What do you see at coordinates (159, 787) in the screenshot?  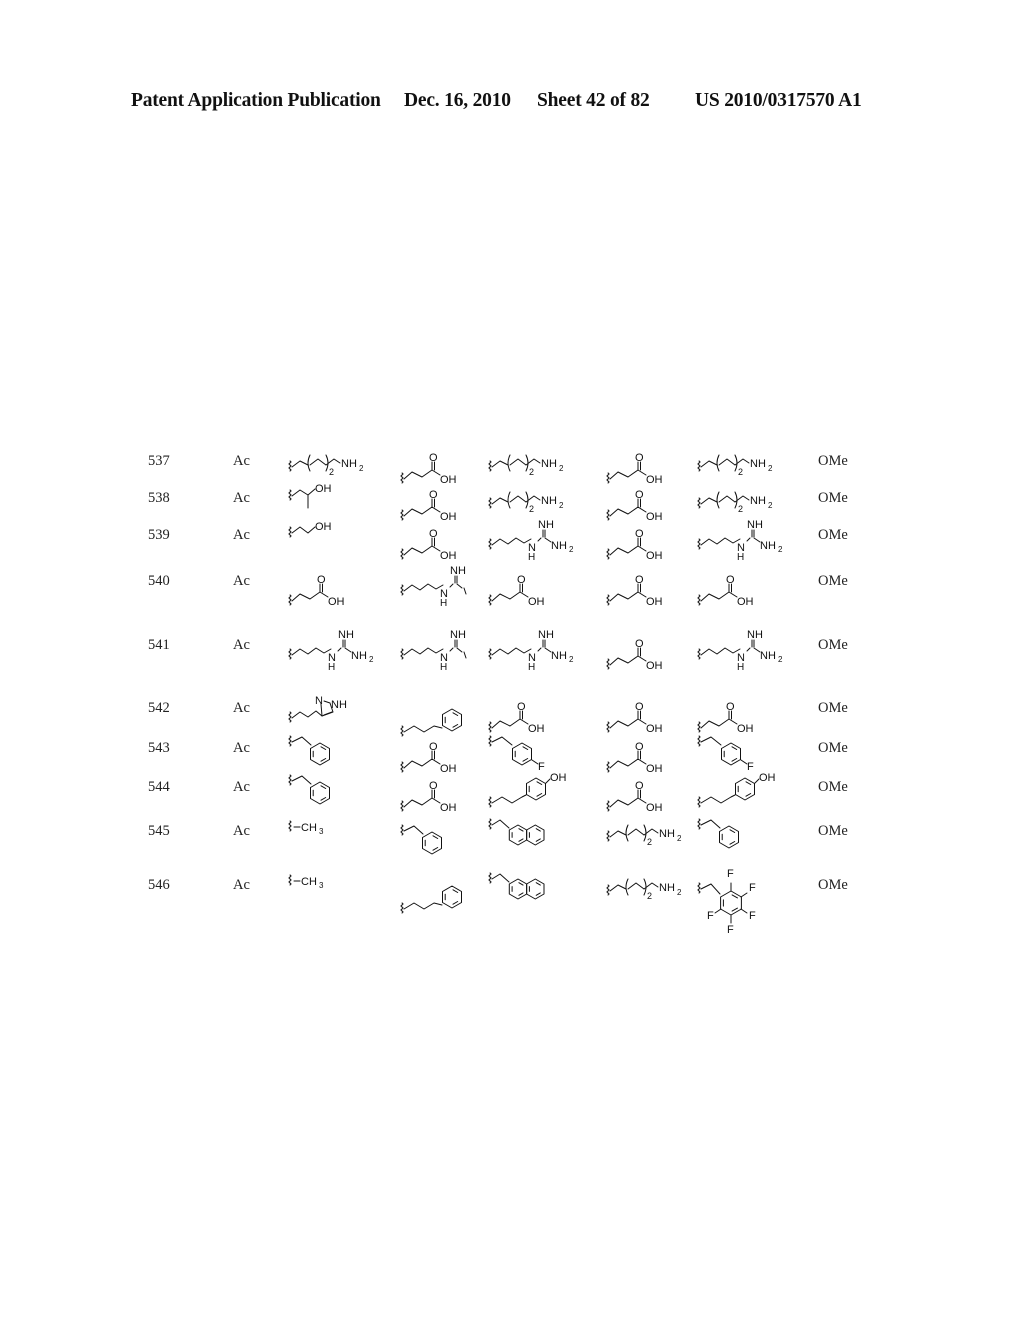 I see `compound-number: 544` at bounding box center [159, 787].